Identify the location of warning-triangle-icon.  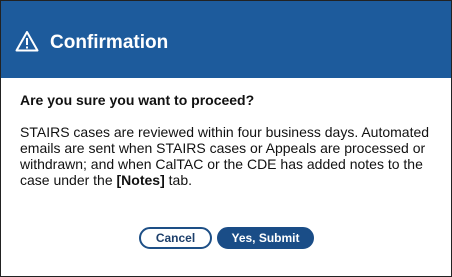
(27, 41).